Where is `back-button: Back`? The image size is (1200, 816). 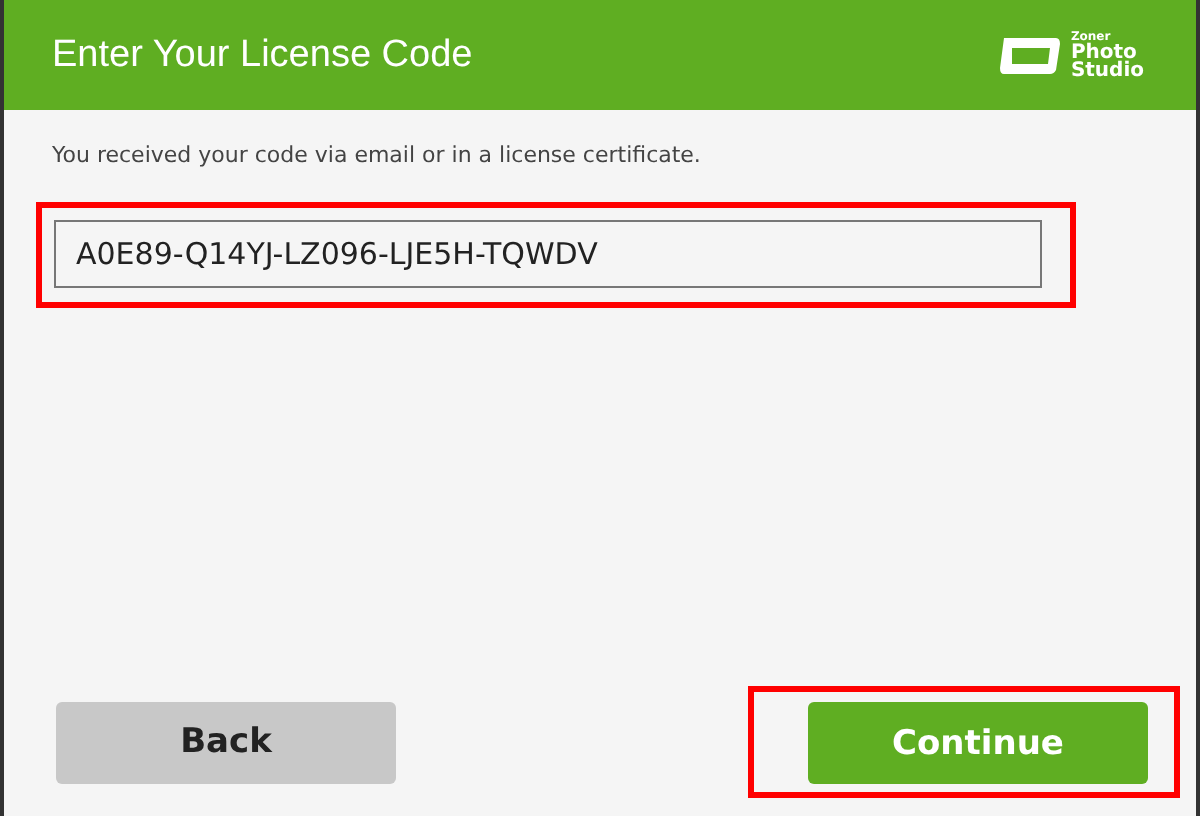
back-button: Back is located at coordinates (226, 742).